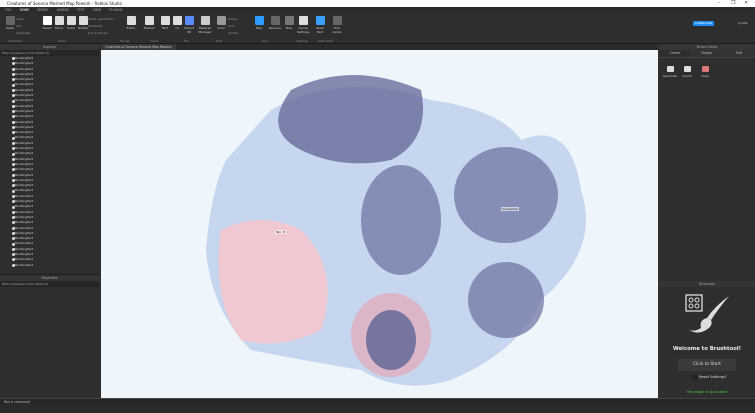 Image resolution: width=755 pixels, height=413 pixels. I want to click on team-test-button: Team Test, so click(320, 25).